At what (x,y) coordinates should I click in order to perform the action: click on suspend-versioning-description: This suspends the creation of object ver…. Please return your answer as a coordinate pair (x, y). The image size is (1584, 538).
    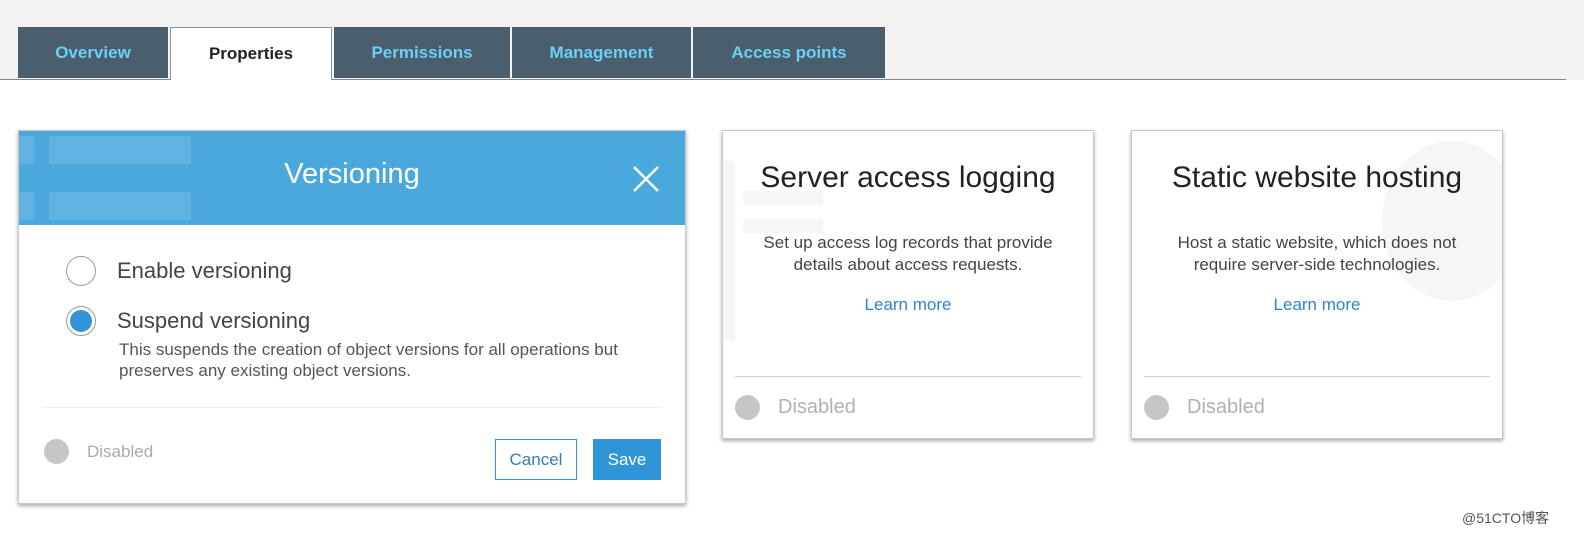
    Looking at the image, I should click on (368, 360).